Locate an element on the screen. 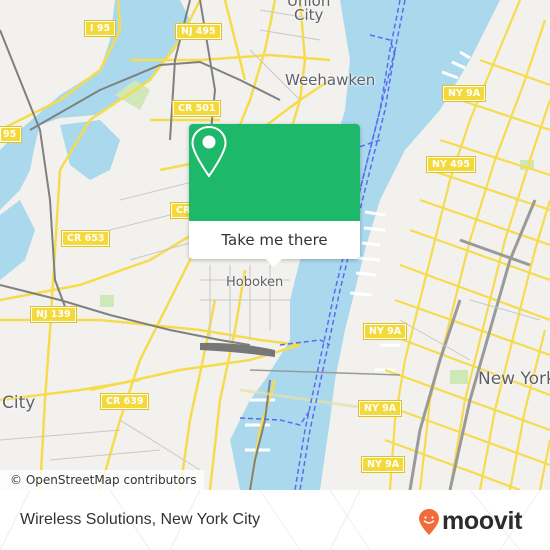 Image resolution: width=550 pixels, height=550 pixels. moovit-logo: moovit is located at coordinates (470, 521).